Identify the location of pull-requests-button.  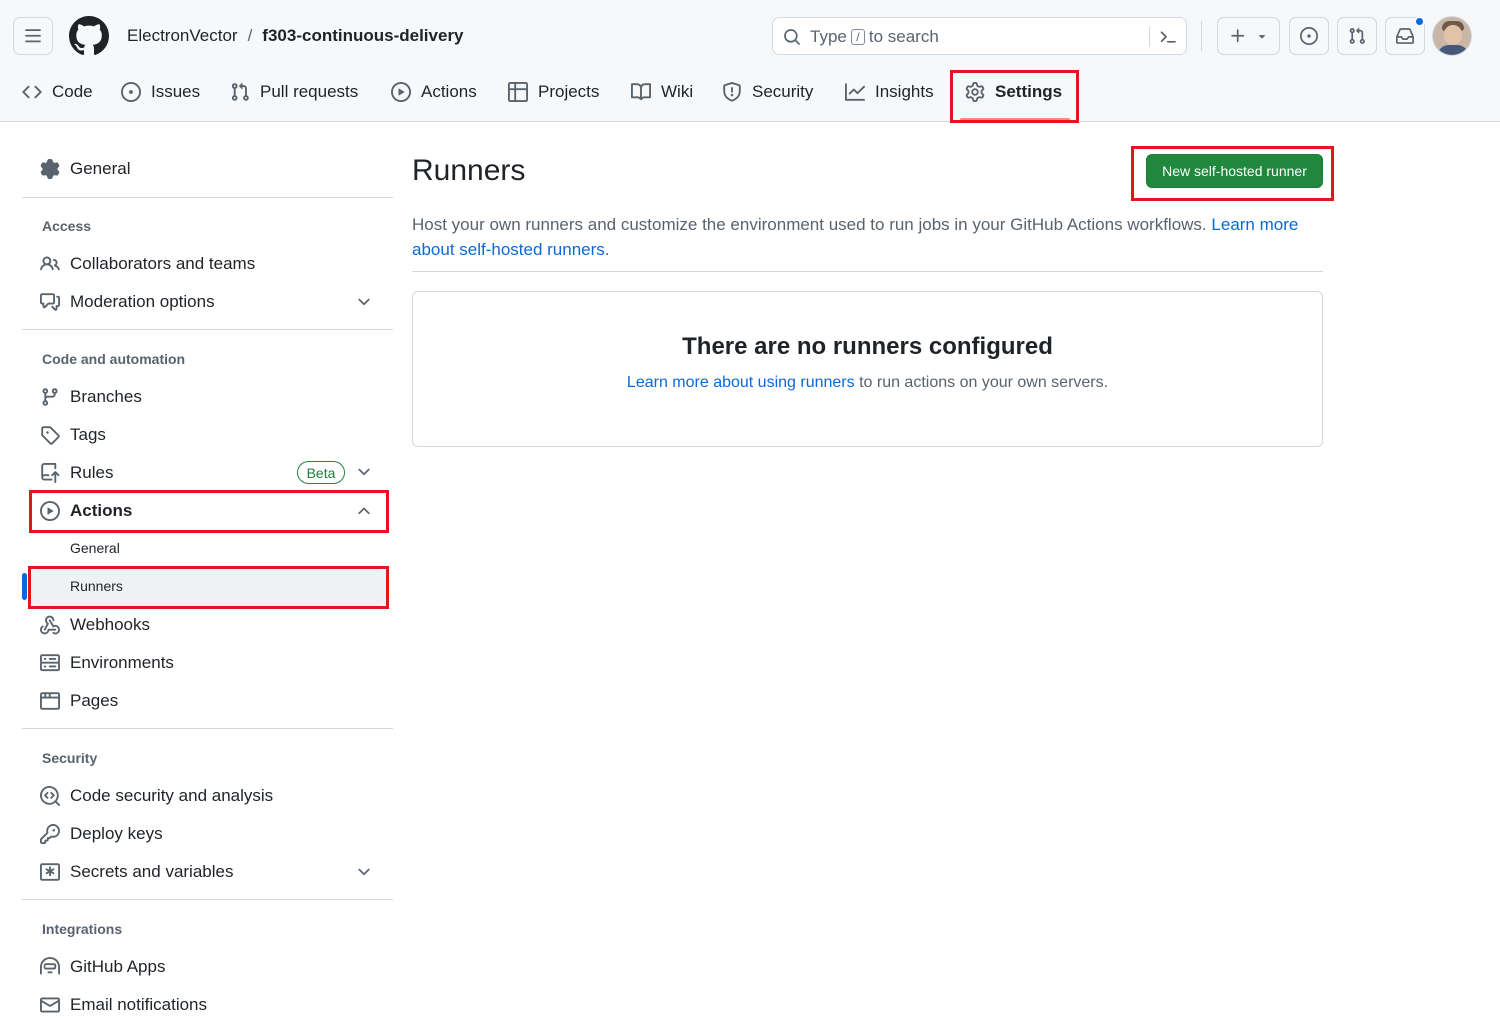
(1357, 36).